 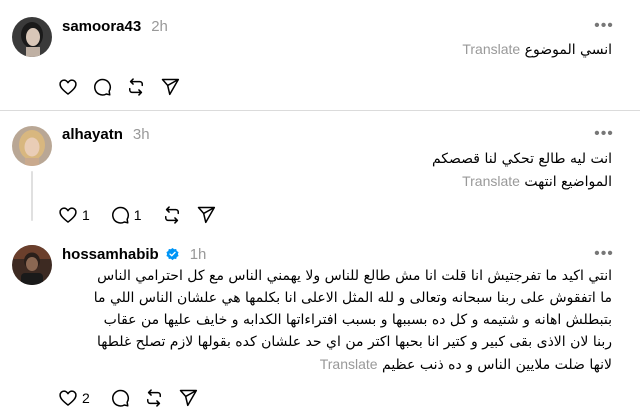 I want to click on like-button: 1, so click(x=77, y=215).